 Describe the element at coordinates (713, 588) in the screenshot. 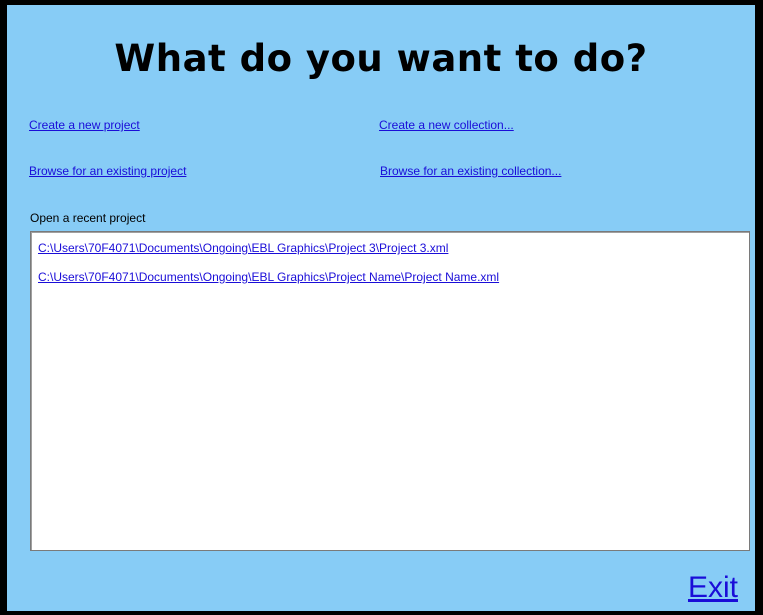

I see `exit-link: Exit` at that location.